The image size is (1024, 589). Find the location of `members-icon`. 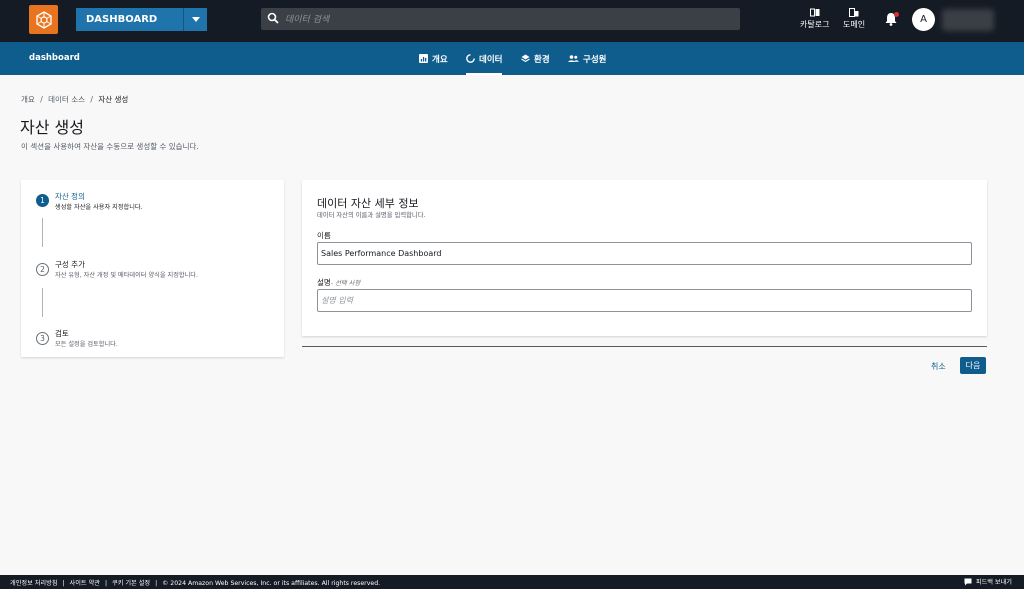

members-icon is located at coordinates (573, 58).